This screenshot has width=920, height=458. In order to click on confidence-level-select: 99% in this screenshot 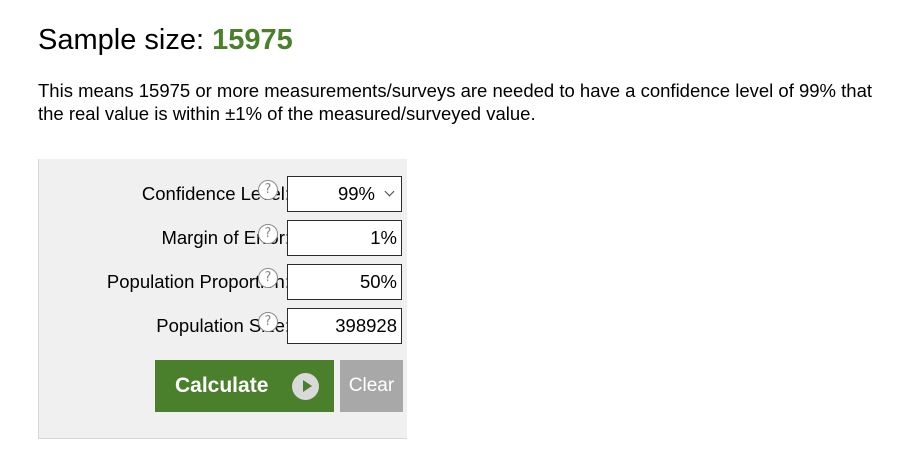, I will do `click(344, 194)`.